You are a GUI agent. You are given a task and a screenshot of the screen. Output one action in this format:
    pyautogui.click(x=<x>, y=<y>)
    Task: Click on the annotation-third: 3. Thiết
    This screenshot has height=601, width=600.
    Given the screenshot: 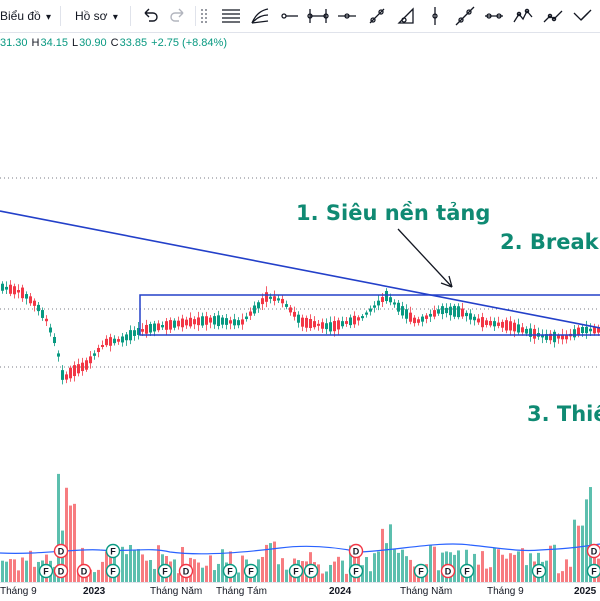 What is the action you would take?
    pyautogui.click(x=563, y=414)
    